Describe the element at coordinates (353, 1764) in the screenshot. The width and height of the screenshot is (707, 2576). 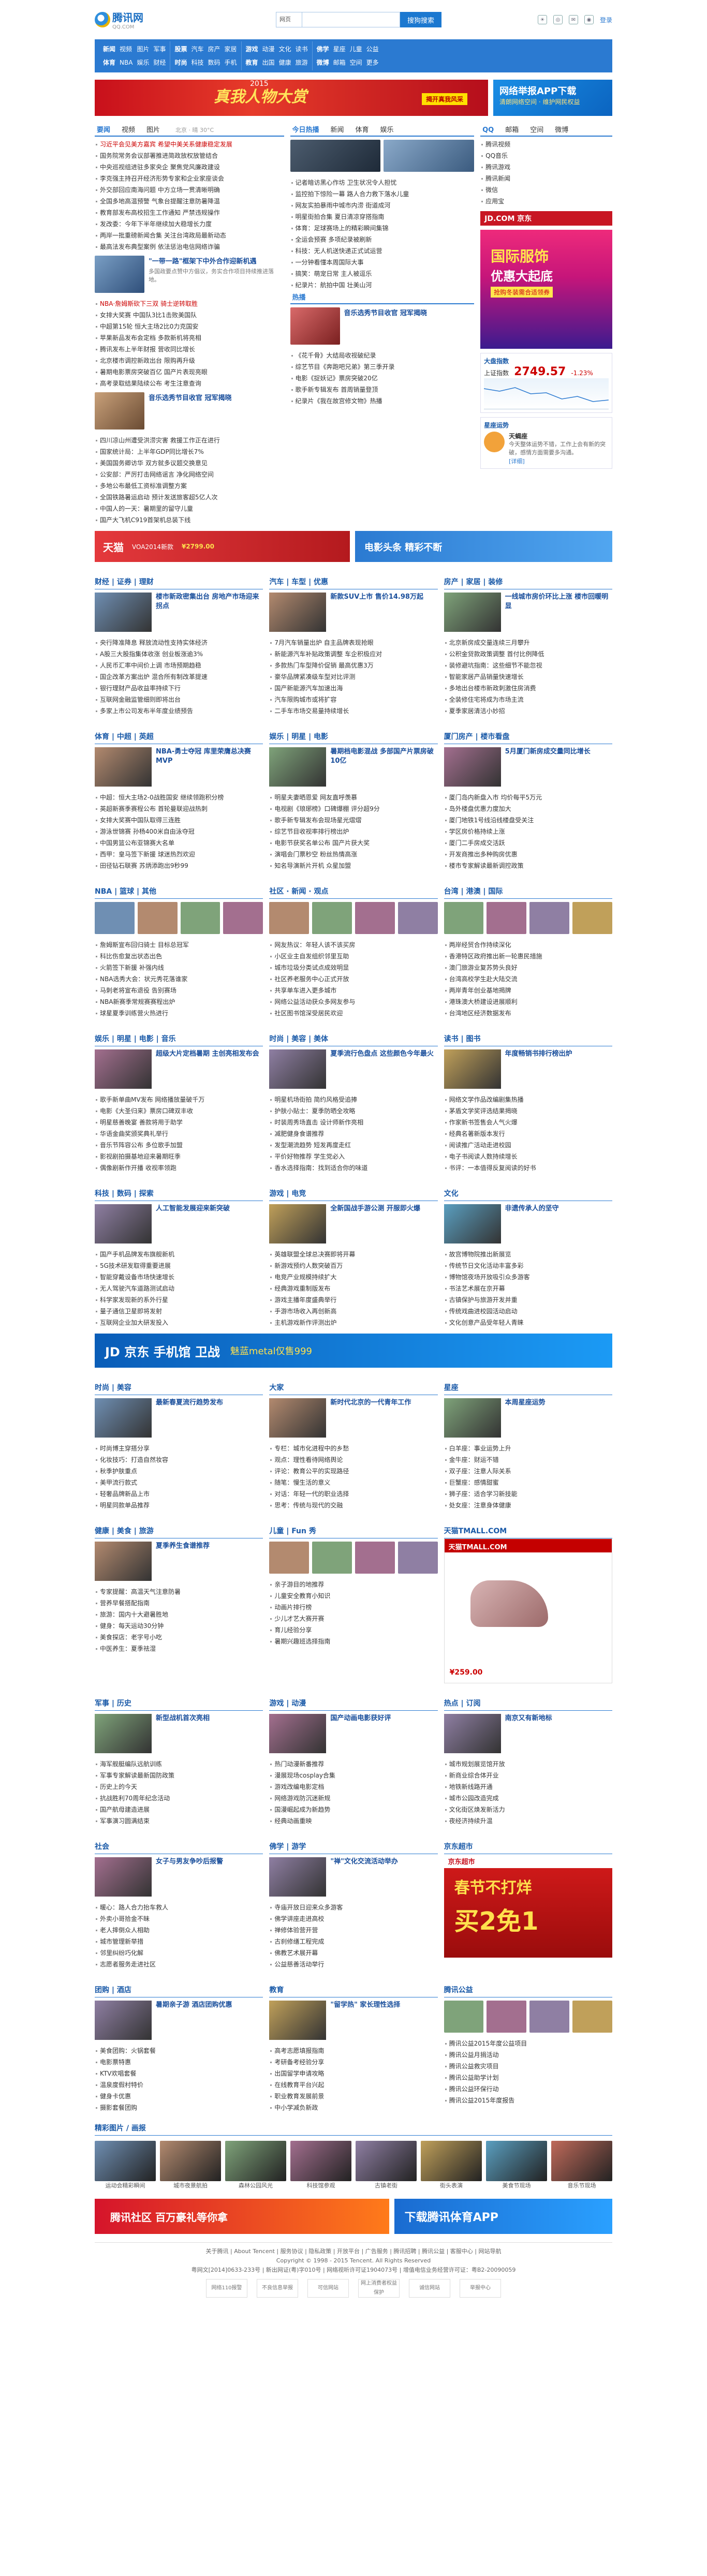
I see `list-item: 热门动漫新番推荐` at that location.